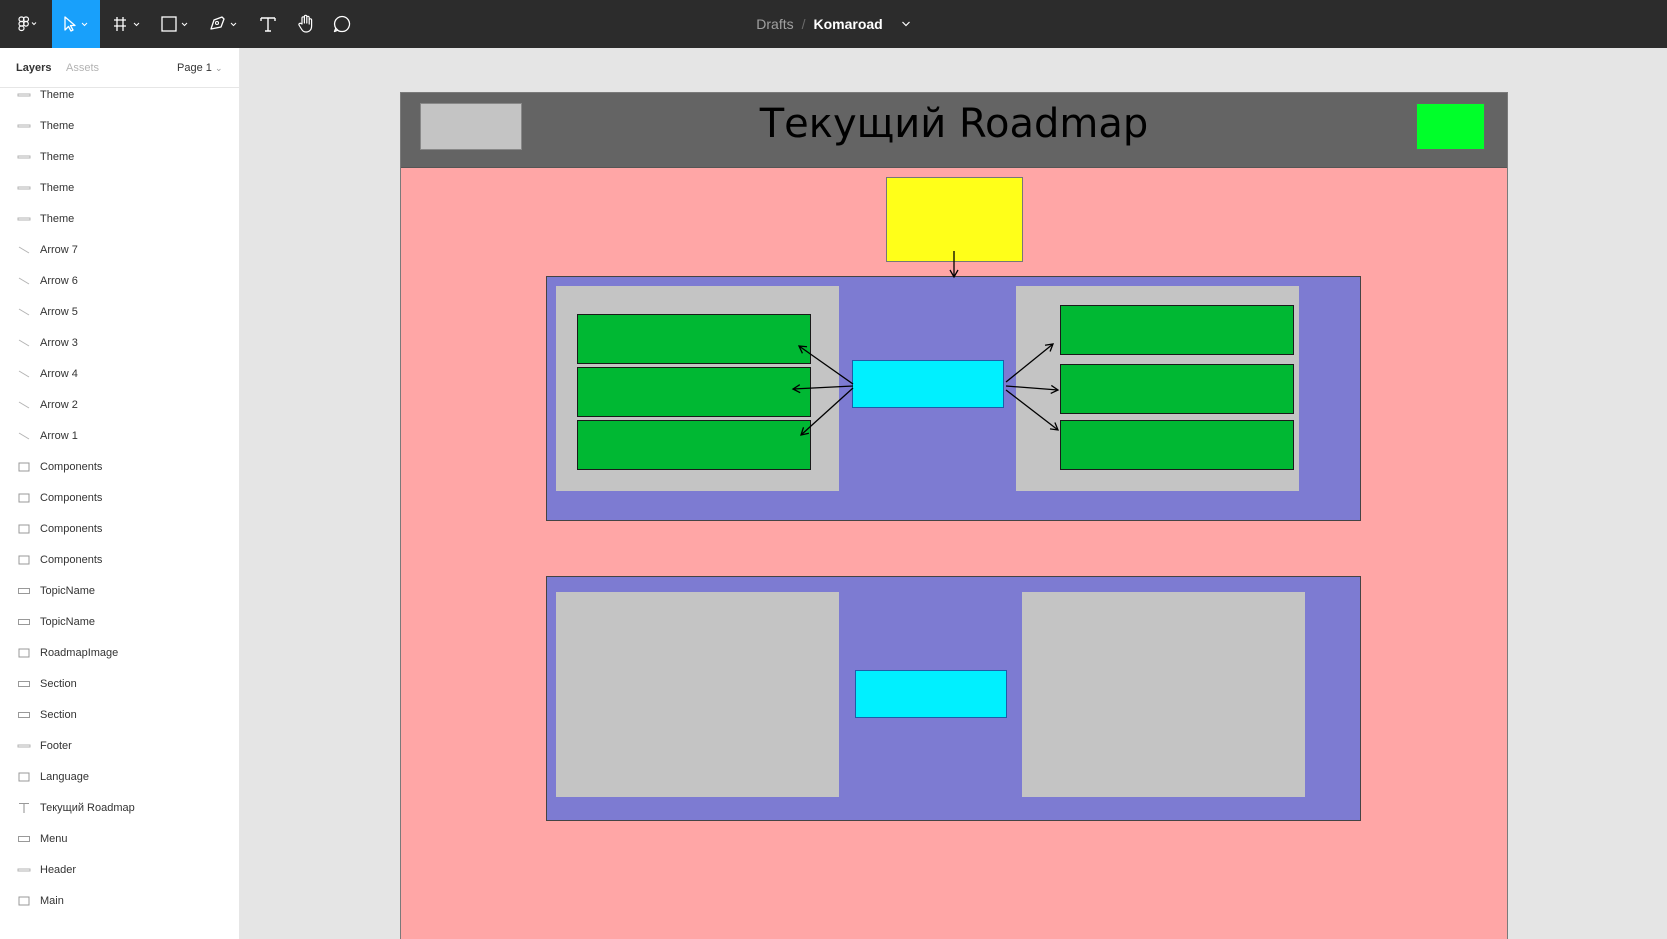 The height and width of the screenshot is (939, 1667). I want to click on tab-layers: Layers, so click(33, 68).